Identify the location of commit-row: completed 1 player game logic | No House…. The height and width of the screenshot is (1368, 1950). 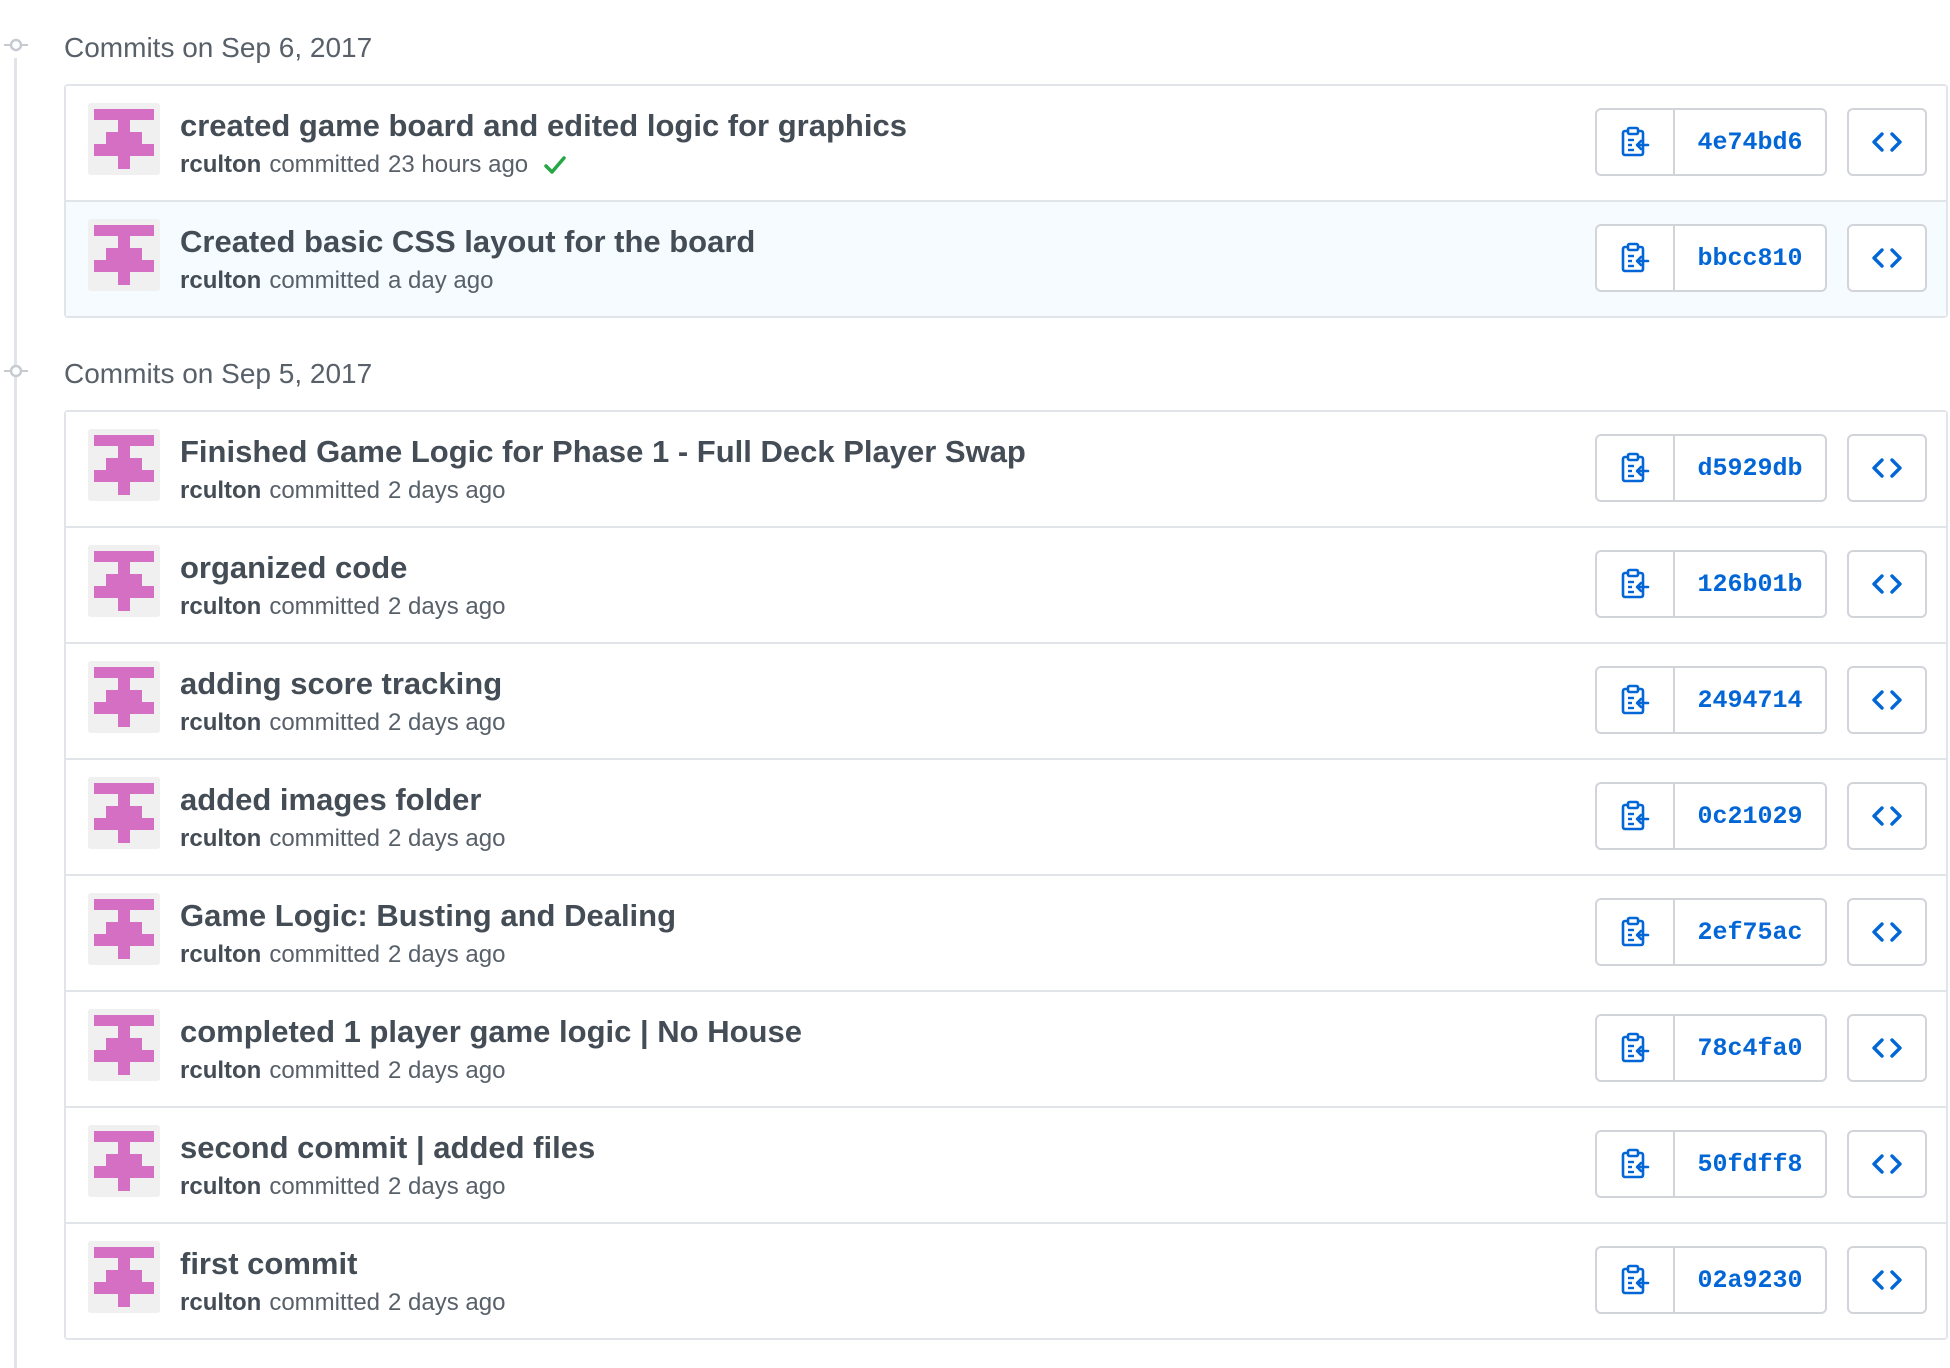
(1006, 1048).